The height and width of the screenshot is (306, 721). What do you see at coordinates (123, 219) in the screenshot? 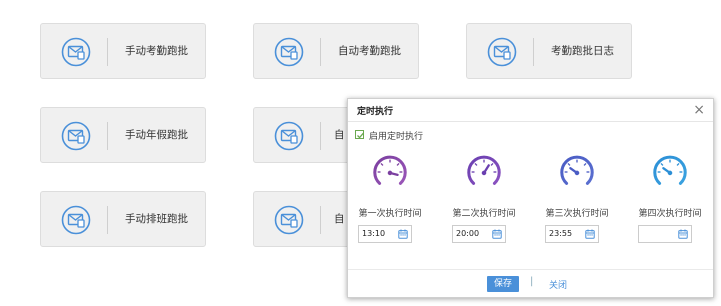
I see `card-manual-shift-batch: 手动排班跑批` at bounding box center [123, 219].